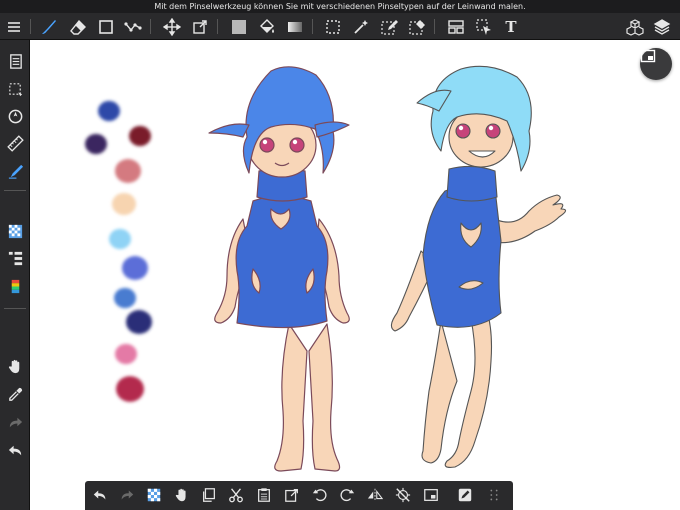 The width and height of the screenshot is (680, 510). What do you see at coordinates (106, 27) in the screenshot?
I see `rectangle-icon` at bounding box center [106, 27].